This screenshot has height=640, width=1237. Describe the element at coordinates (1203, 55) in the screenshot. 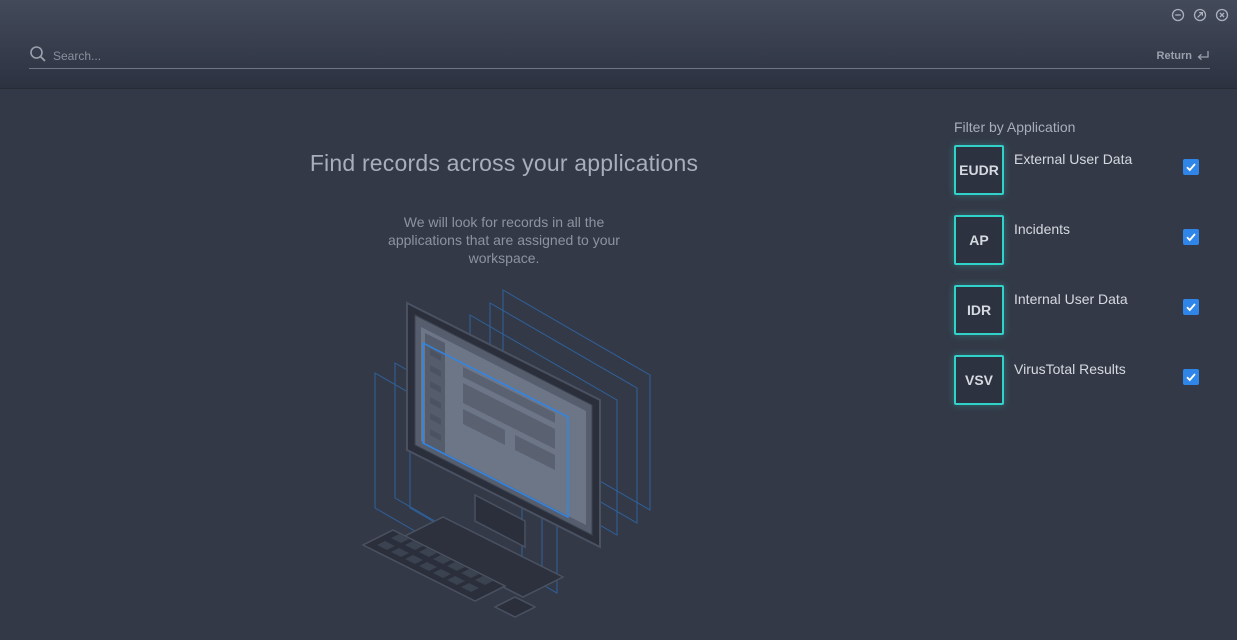

I see `return-icon` at that location.